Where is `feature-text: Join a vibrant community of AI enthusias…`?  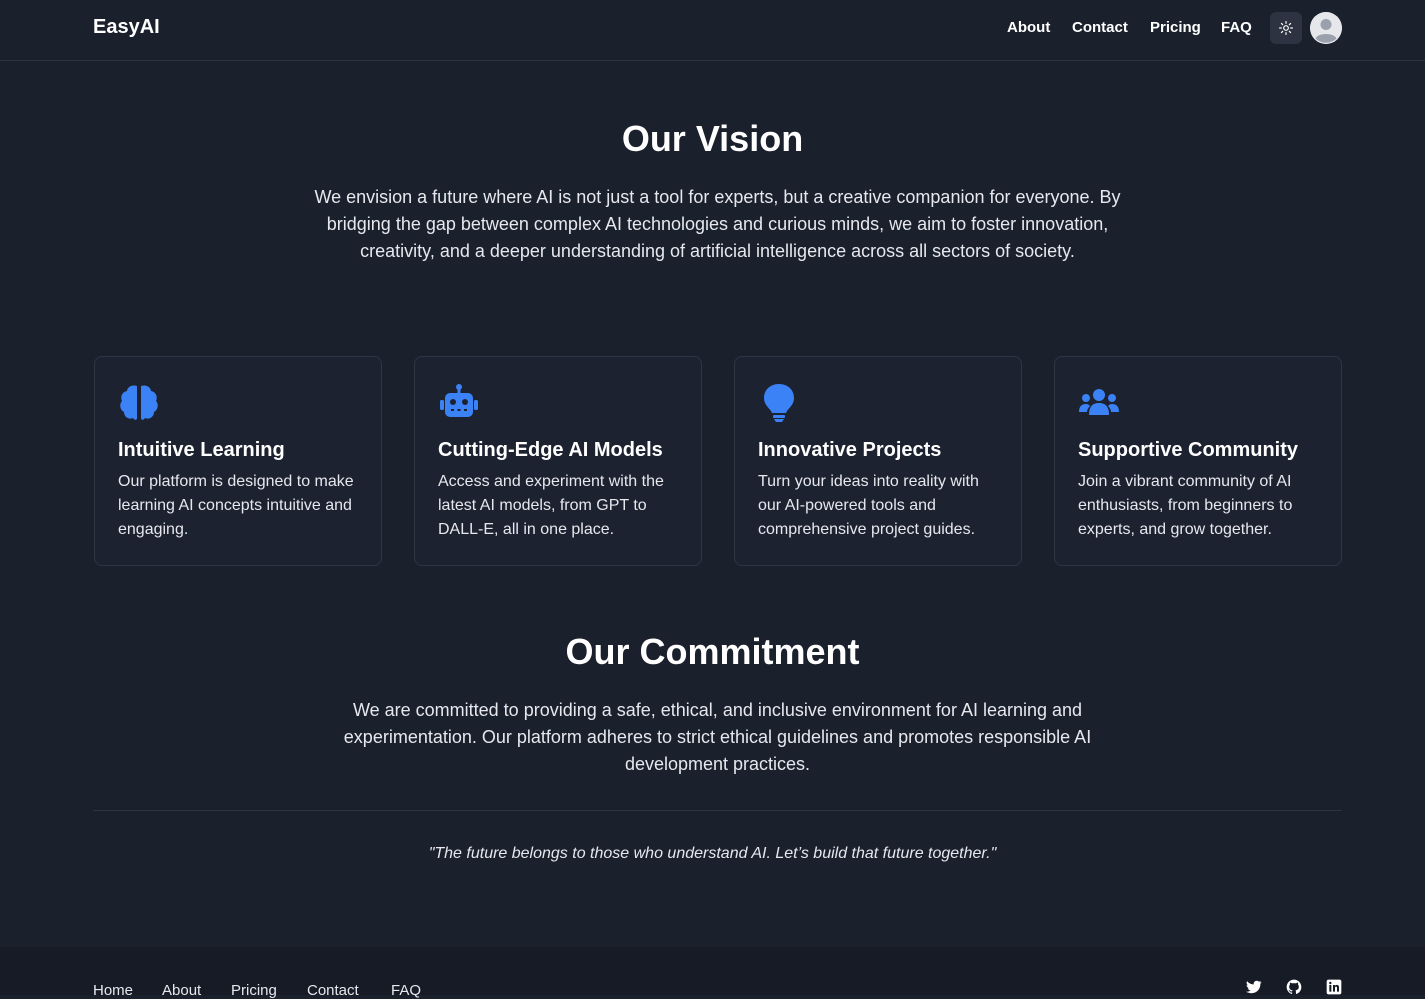
feature-text: Join a vibrant community of AI enthusias… is located at coordinates (1185, 505).